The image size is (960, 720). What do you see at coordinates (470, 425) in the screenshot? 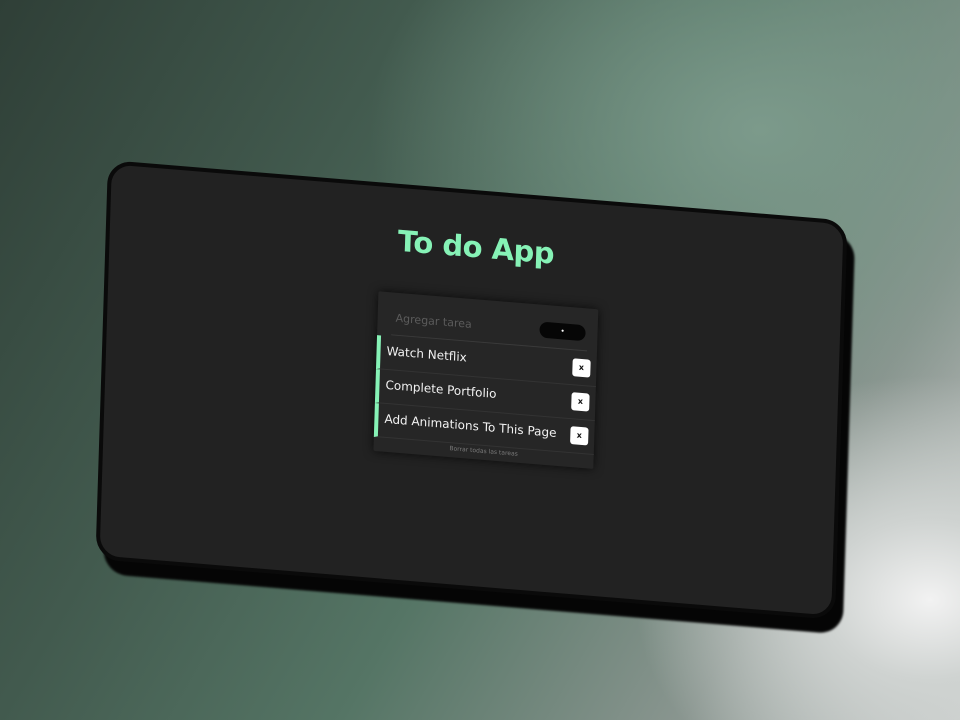
I see `task-label: Add Animations To This Page` at bounding box center [470, 425].